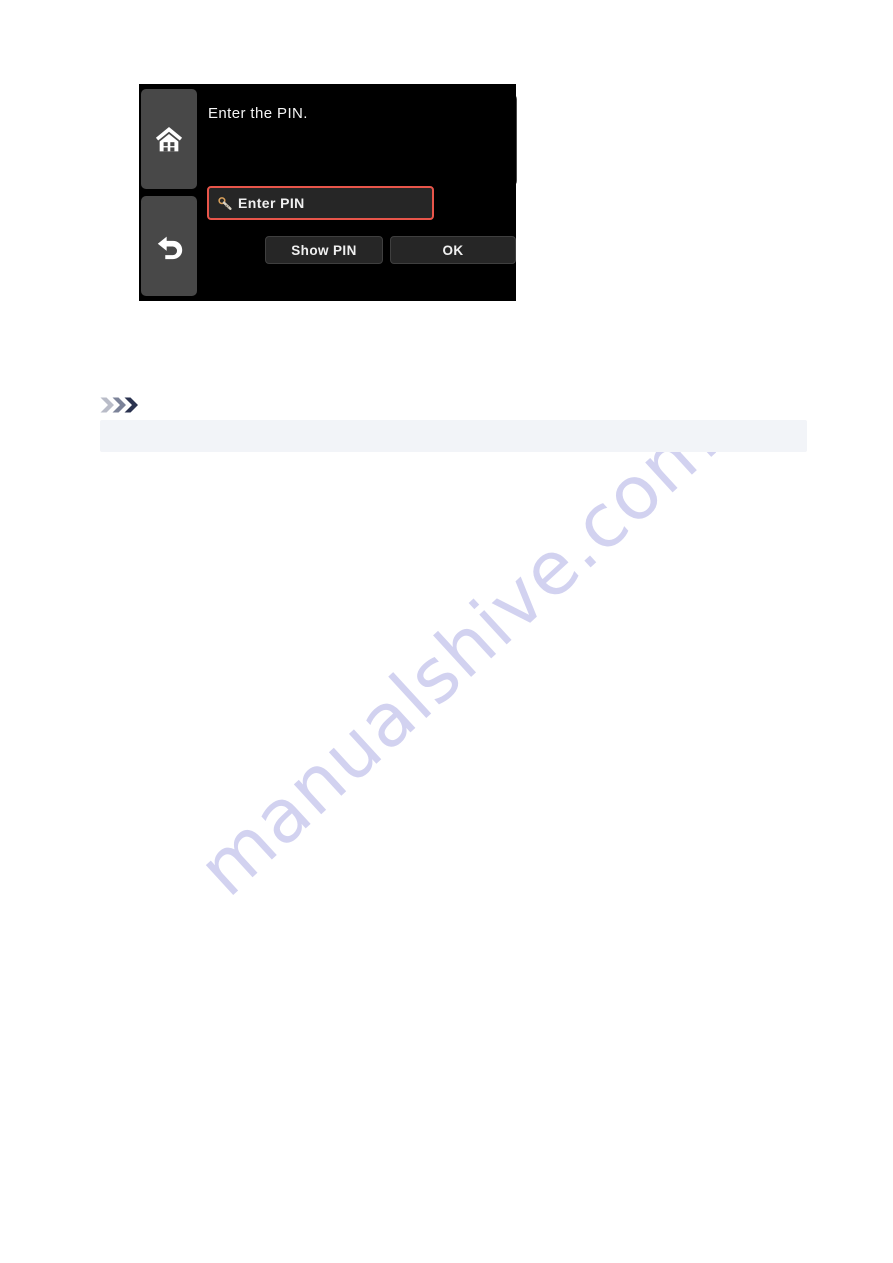 This screenshot has height=1263, width=893. I want to click on lcd-screen: Enter the PIN. Enter PIN Show PIN OK, so click(356, 192).